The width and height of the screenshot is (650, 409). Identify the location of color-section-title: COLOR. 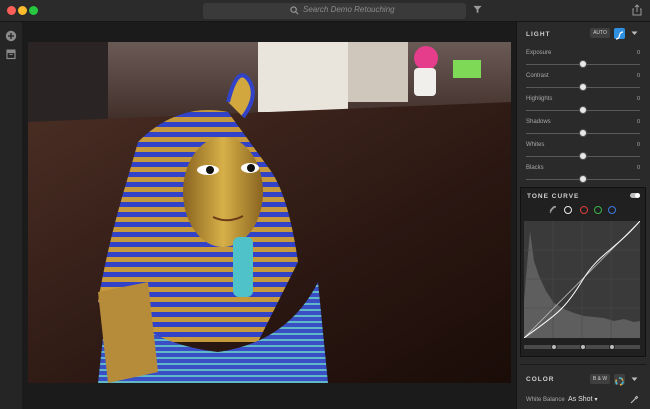
(540, 379).